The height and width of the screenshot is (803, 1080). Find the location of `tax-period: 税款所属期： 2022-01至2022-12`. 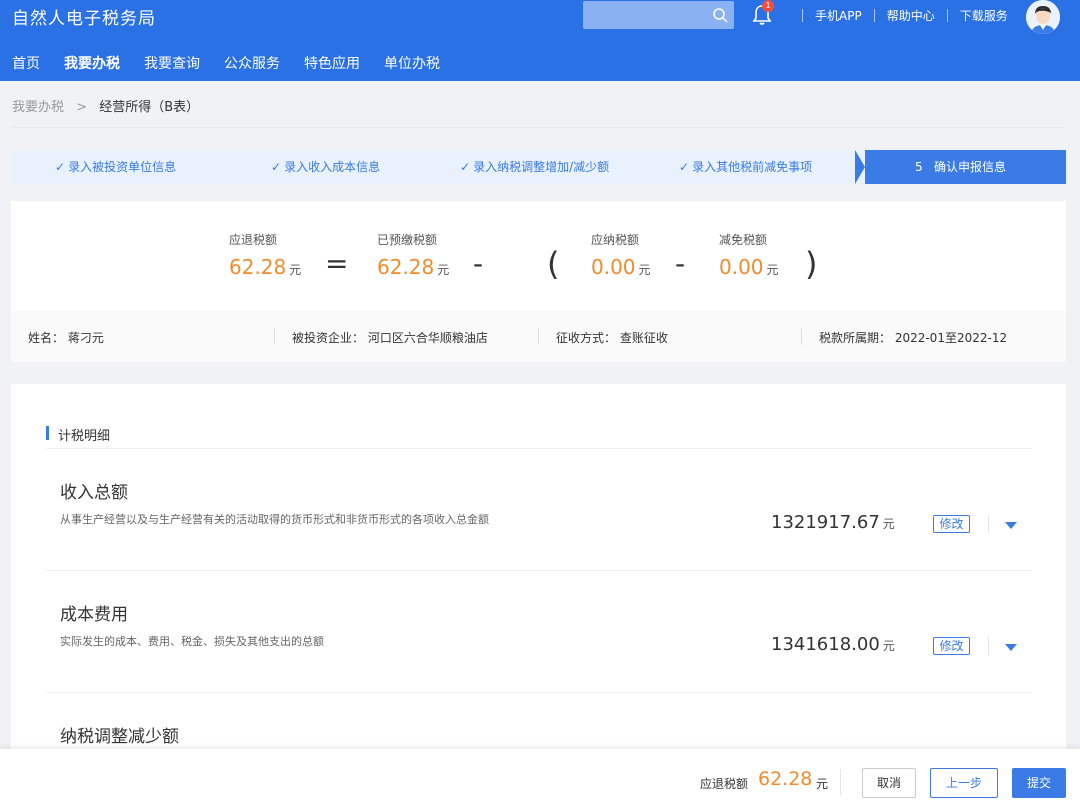

tax-period: 税款所属期： 2022-01至2022-12 is located at coordinates (913, 338).